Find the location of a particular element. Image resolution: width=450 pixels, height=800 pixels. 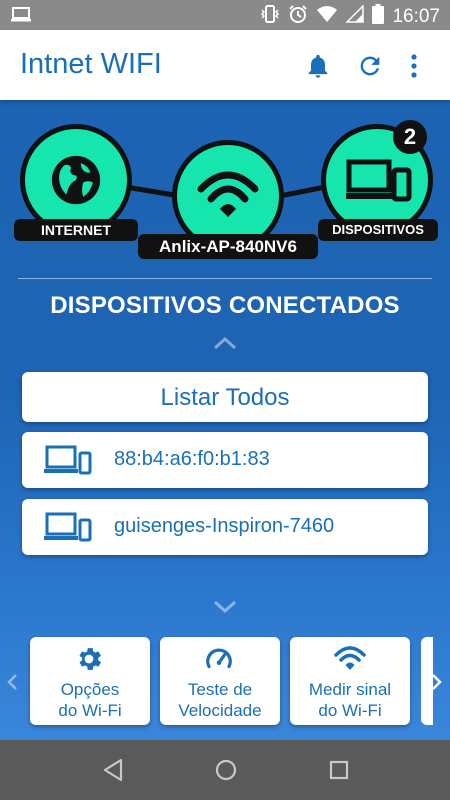

speed-test-label-1: Teste de is located at coordinates (220, 689).